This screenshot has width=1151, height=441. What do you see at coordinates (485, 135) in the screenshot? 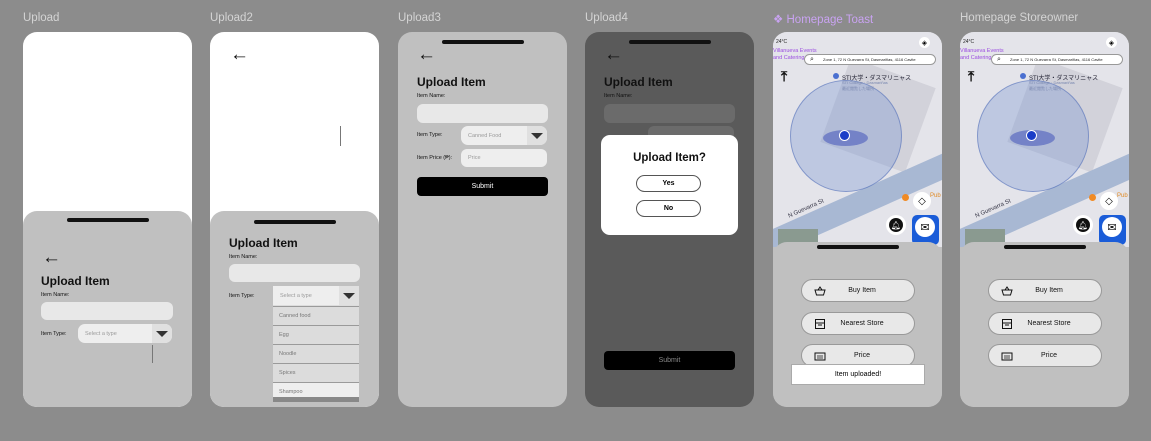
I see `item-type-value: Canned Food` at bounding box center [485, 135].